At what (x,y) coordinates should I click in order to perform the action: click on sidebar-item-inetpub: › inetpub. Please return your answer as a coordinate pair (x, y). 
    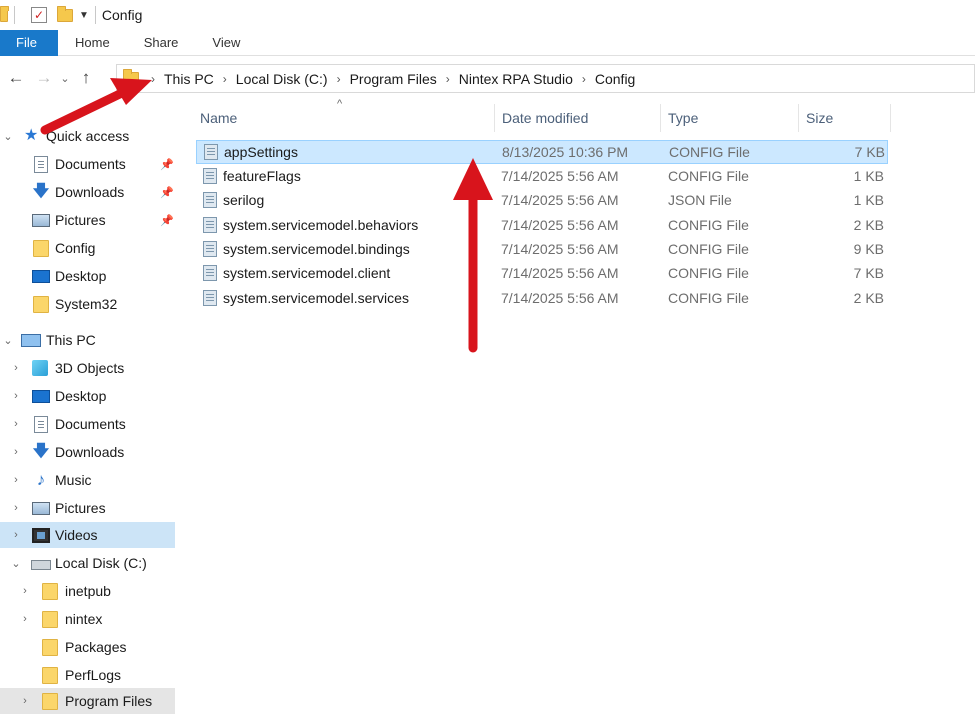
    Looking at the image, I should click on (87, 591).